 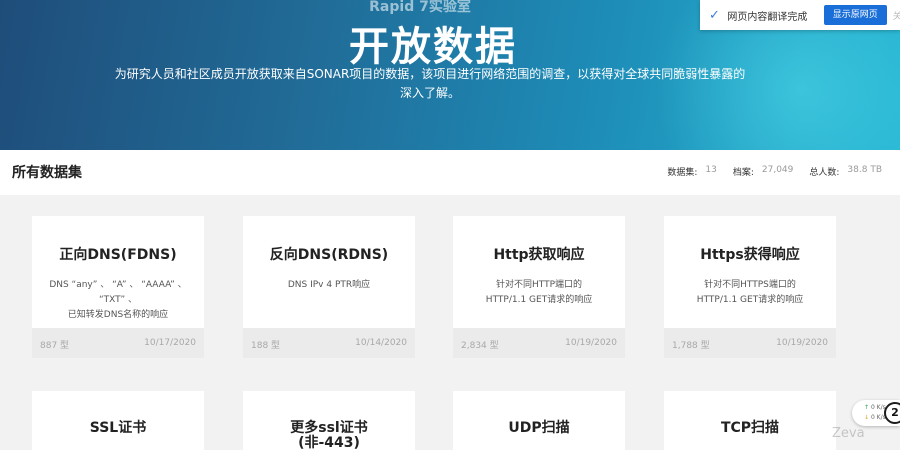 I want to click on upload-speed: ↑ 0 K/s, so click(x=875, y=407).